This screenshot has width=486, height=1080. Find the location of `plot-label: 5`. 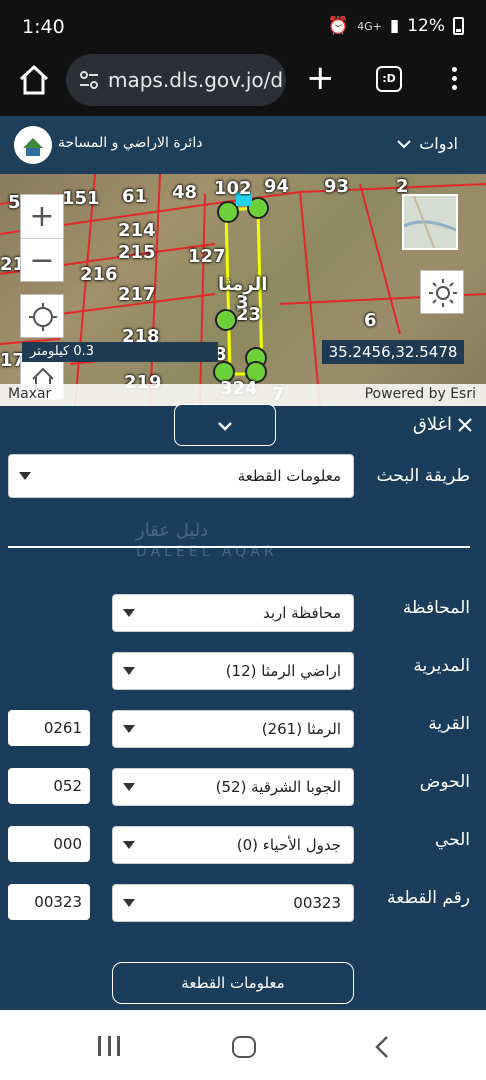

plot-label: 5 is located at coordinates (14, 202).